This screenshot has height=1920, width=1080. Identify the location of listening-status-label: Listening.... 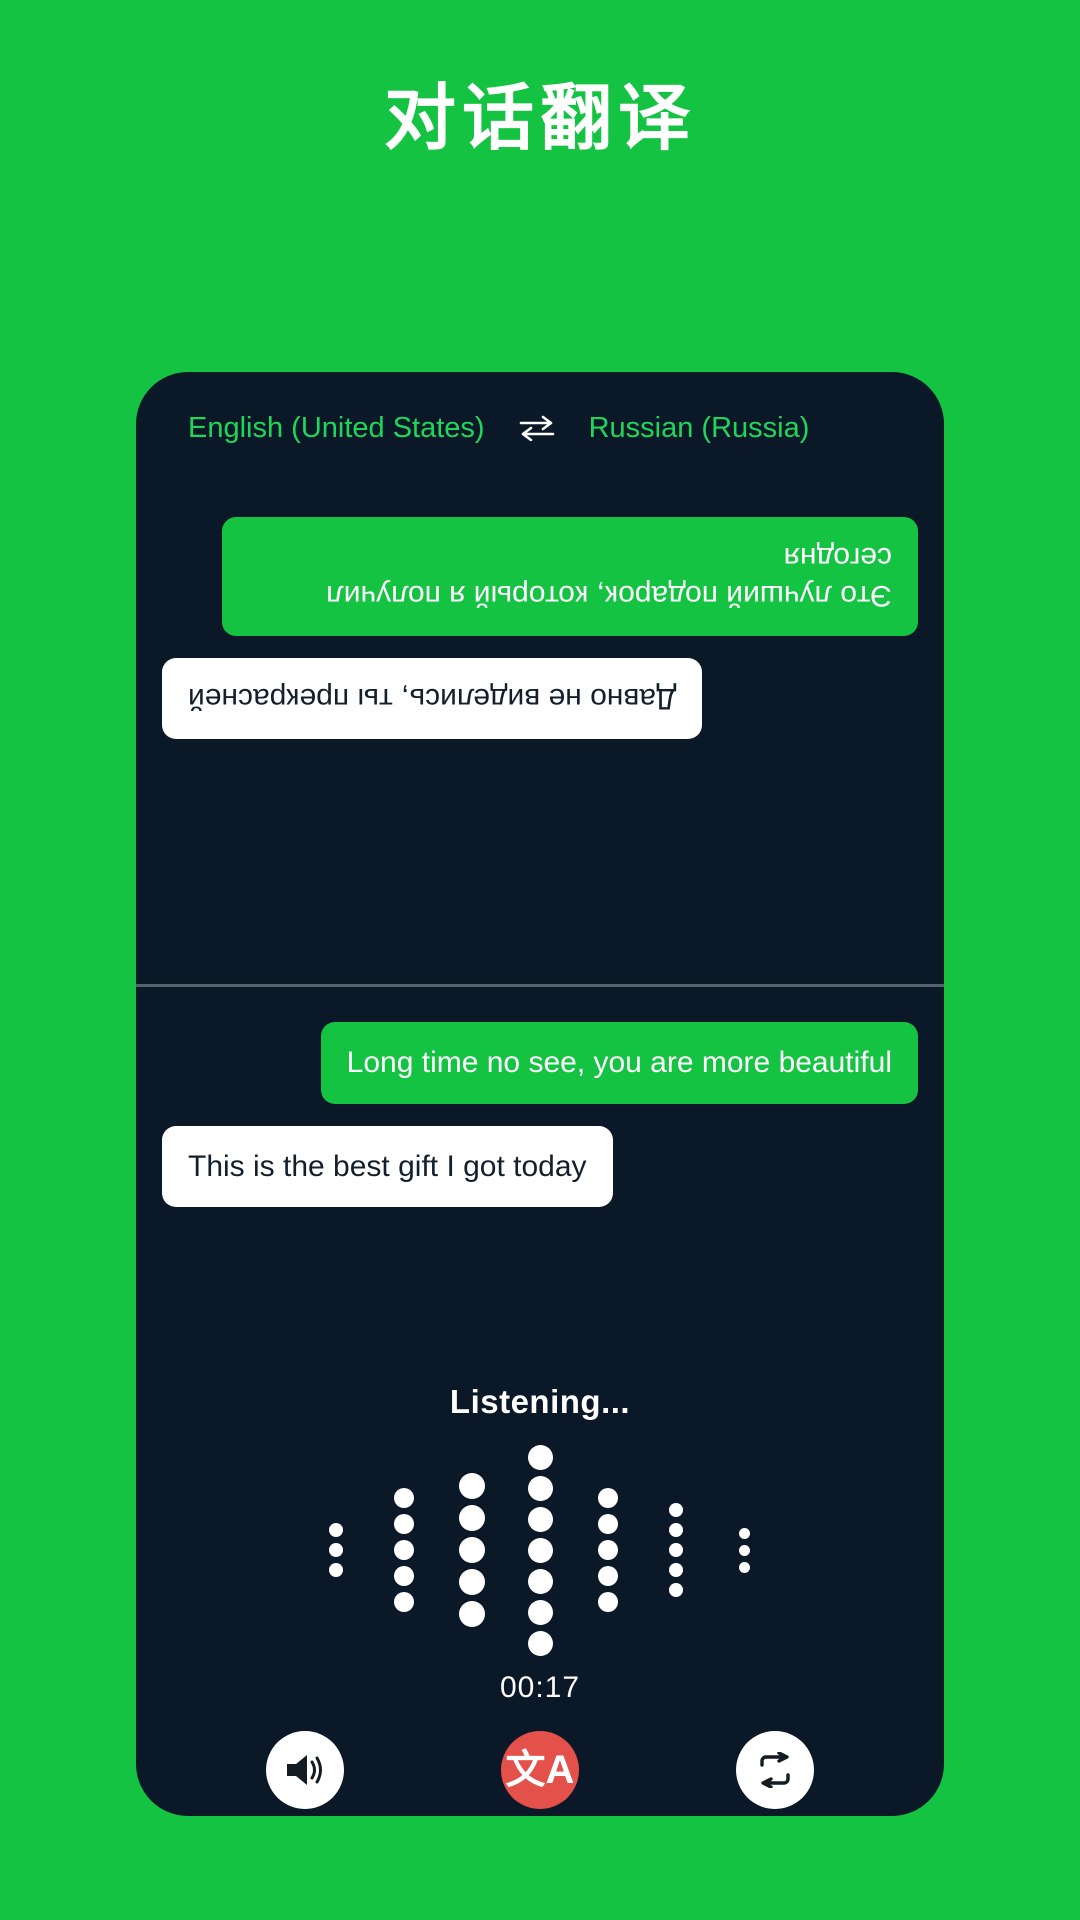
(540, 1401).